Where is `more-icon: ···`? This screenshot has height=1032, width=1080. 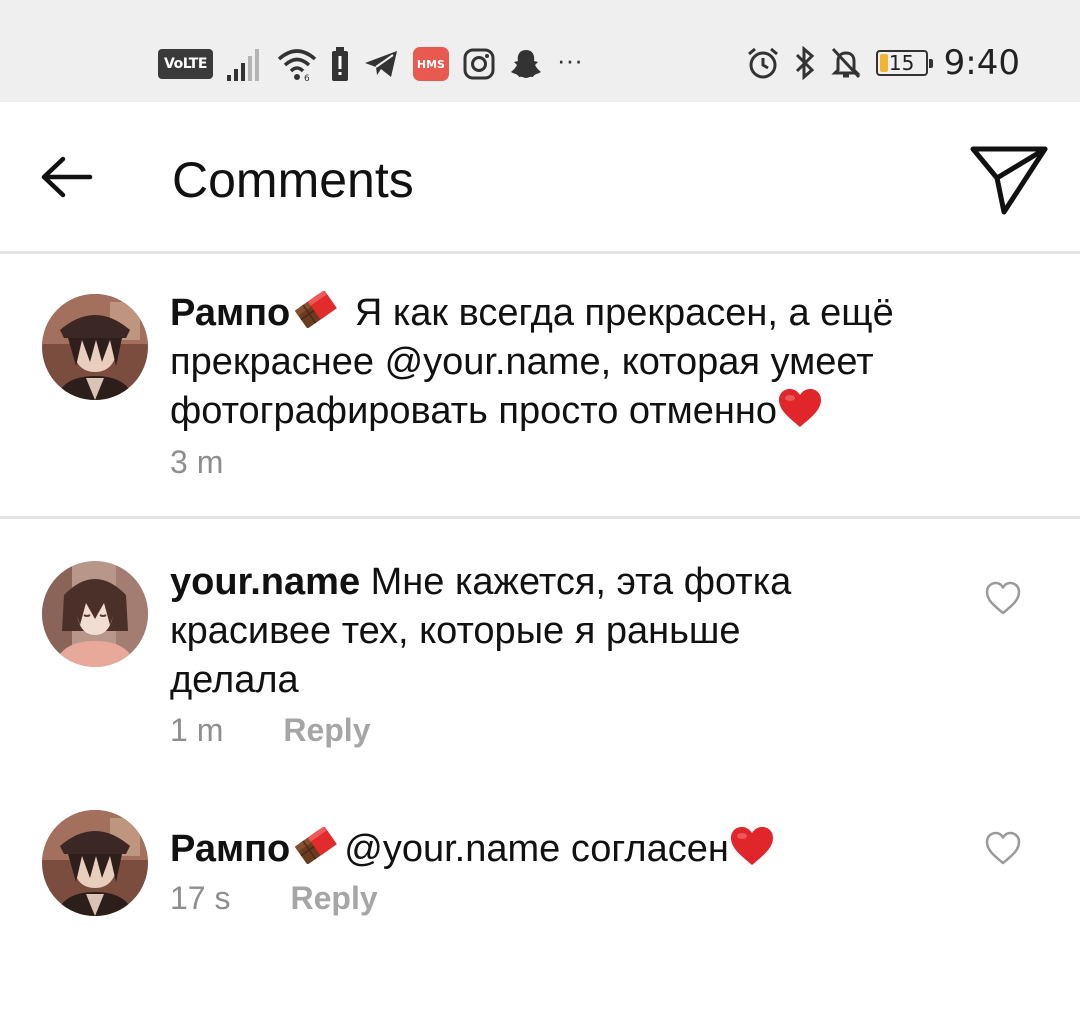 more-icon: ··· is located at coordinates (569, 60).